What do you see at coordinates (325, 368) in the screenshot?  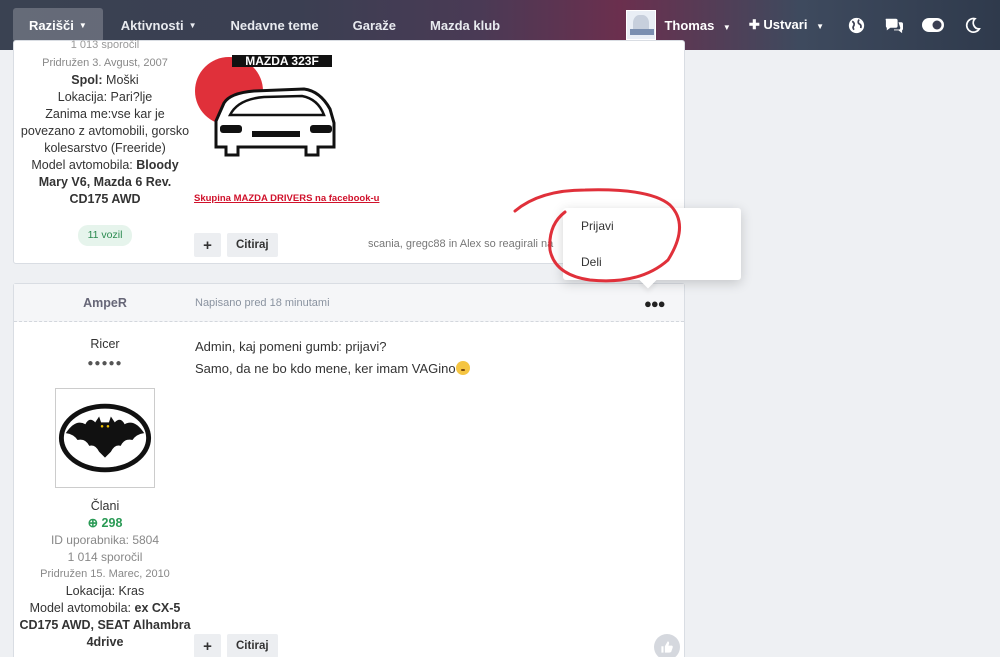 I see `post-text: Samo, da ne bo kdo mene, ker imam VAGino` at bounding box center [325, 368].